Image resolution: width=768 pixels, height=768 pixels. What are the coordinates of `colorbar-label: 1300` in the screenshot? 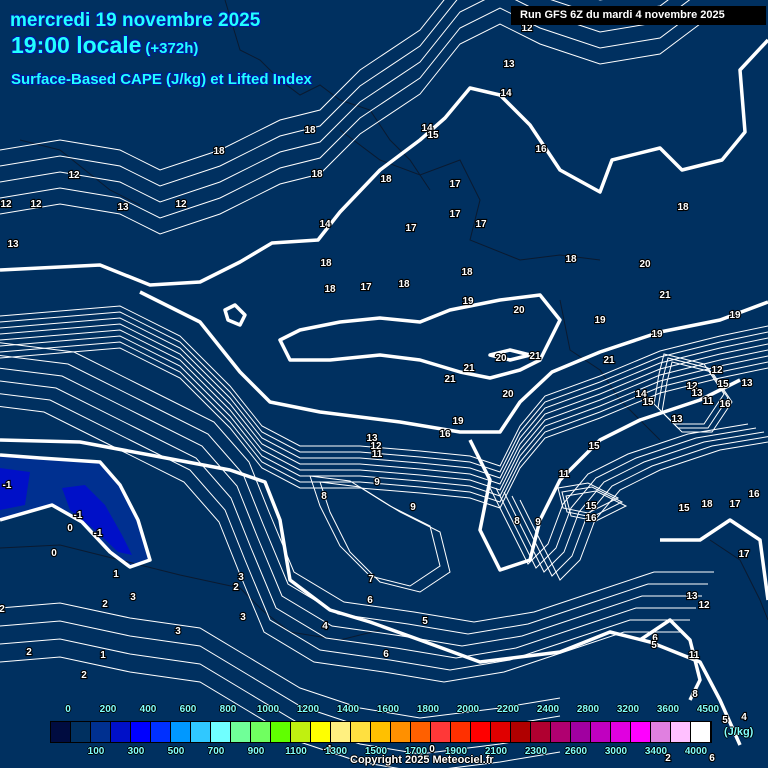 It's located at (336, 751).